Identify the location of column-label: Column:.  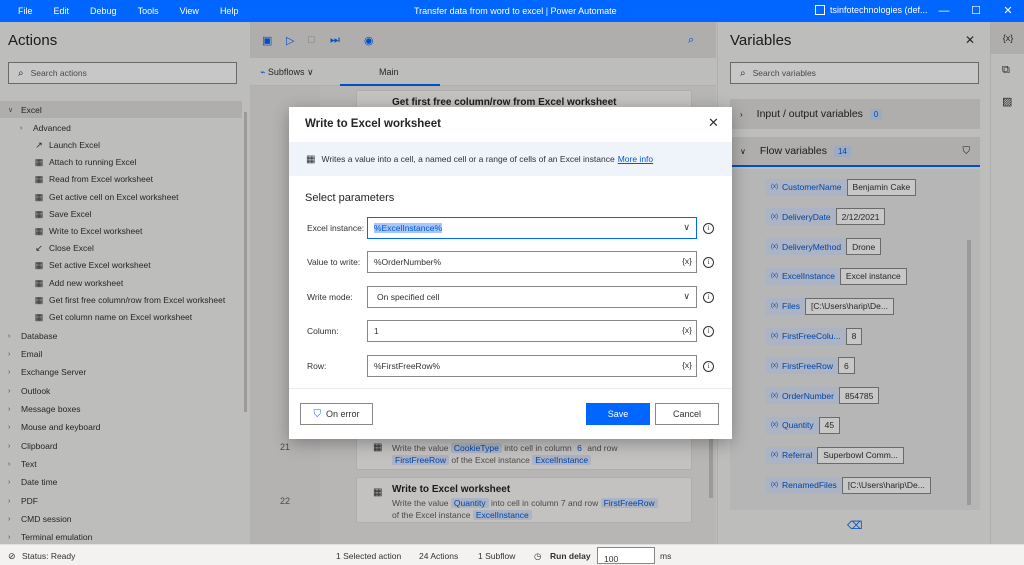
(323, 331).